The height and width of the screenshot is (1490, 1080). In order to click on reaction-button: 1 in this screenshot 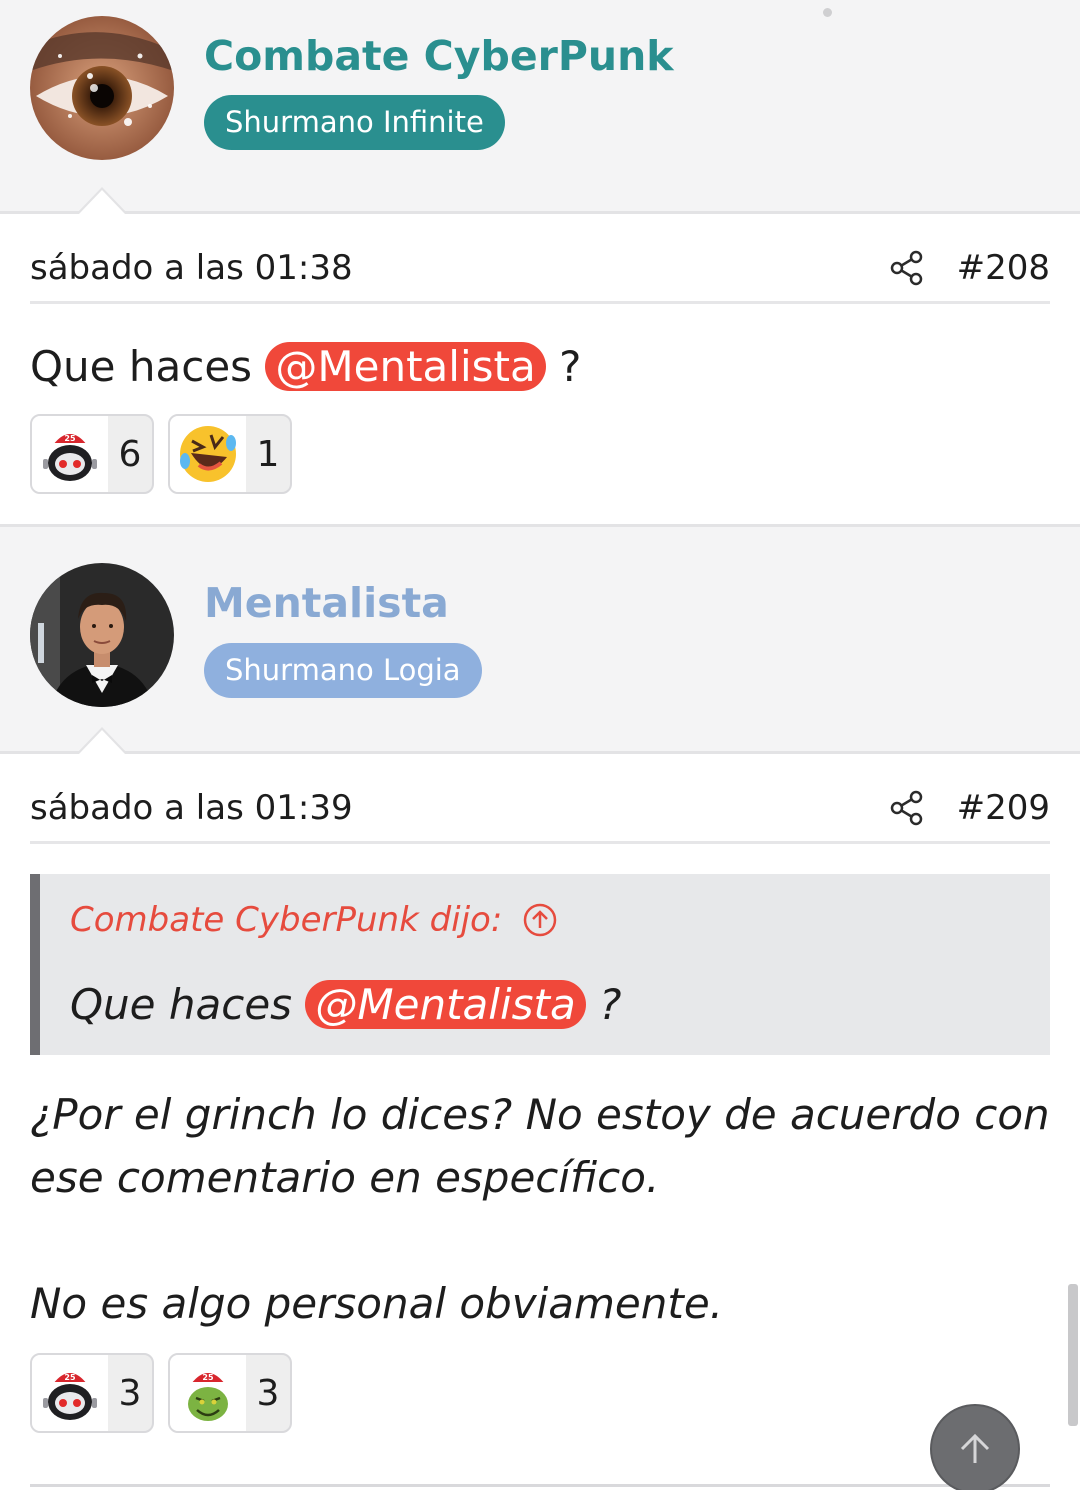, I will do `click(230, 454)`.